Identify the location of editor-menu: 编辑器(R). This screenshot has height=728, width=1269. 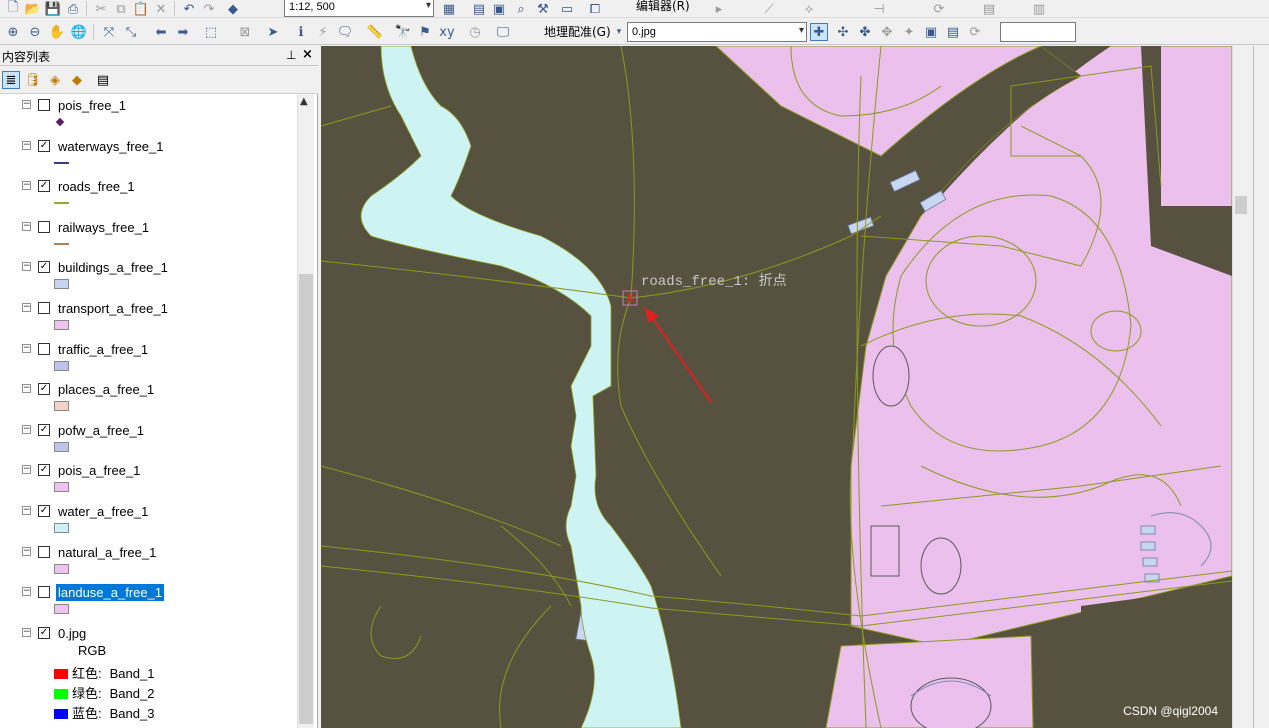
(663, 7).